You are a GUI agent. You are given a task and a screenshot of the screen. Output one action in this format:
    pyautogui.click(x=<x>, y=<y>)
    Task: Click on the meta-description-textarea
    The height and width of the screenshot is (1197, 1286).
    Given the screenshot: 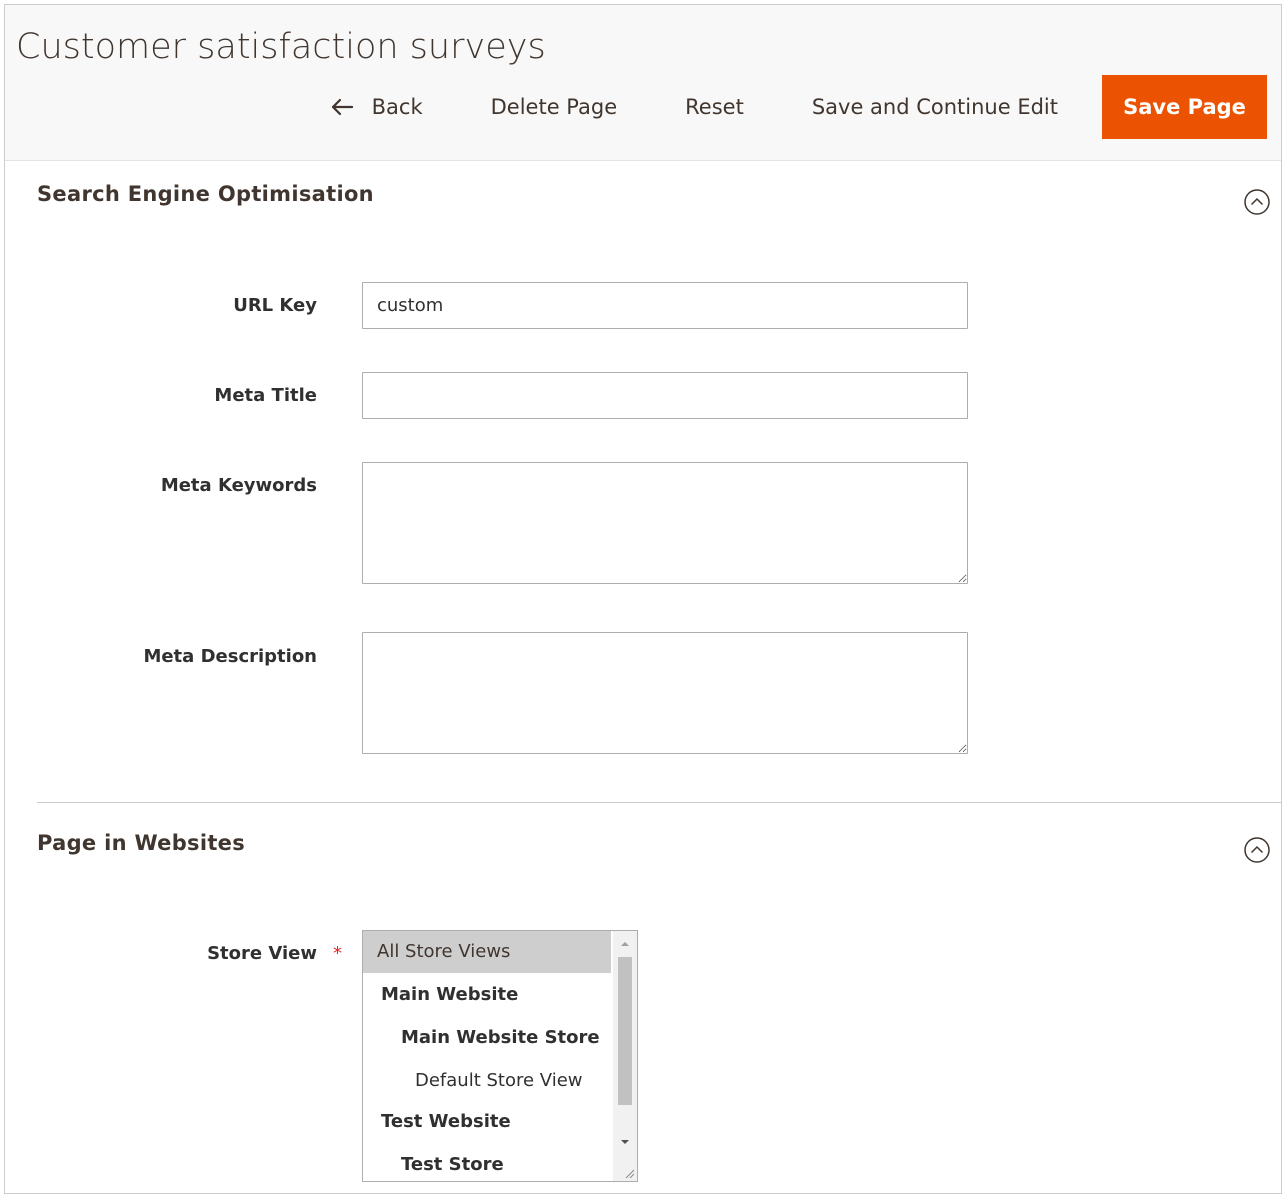 What is the action you would take?
    pyautogui.click(x=665, y=693)
    